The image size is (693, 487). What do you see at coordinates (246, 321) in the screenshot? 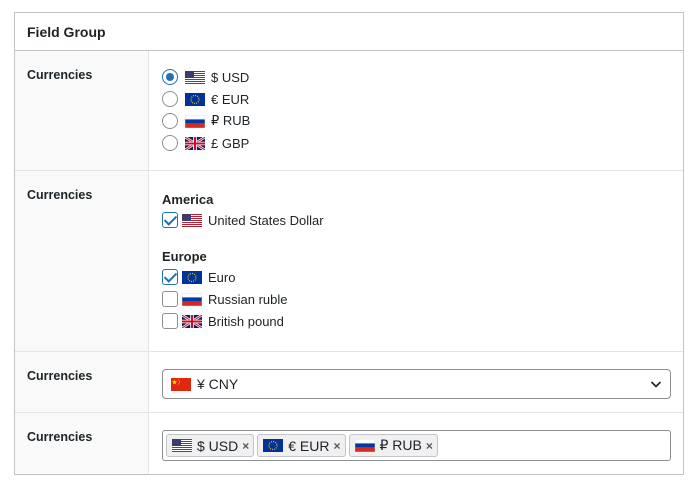
I see `option-label: British pound` at bounding box center [246, 321].